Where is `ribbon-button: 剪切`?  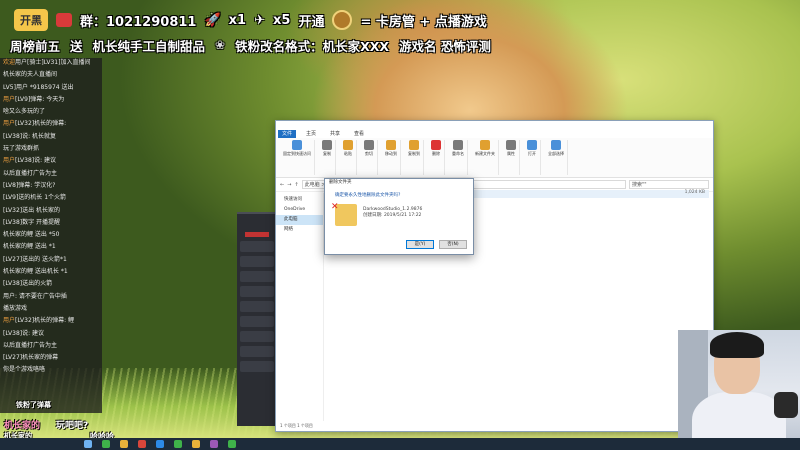
ribbon-button: 剪切 is located at coordinates (369, 157).